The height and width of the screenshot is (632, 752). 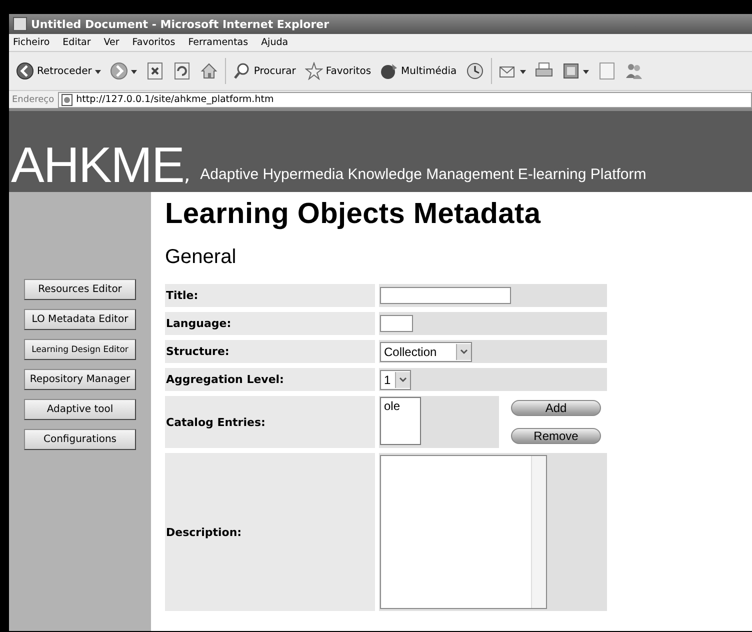 I want to click on field-label: Title:, so click(x=270, y=295).